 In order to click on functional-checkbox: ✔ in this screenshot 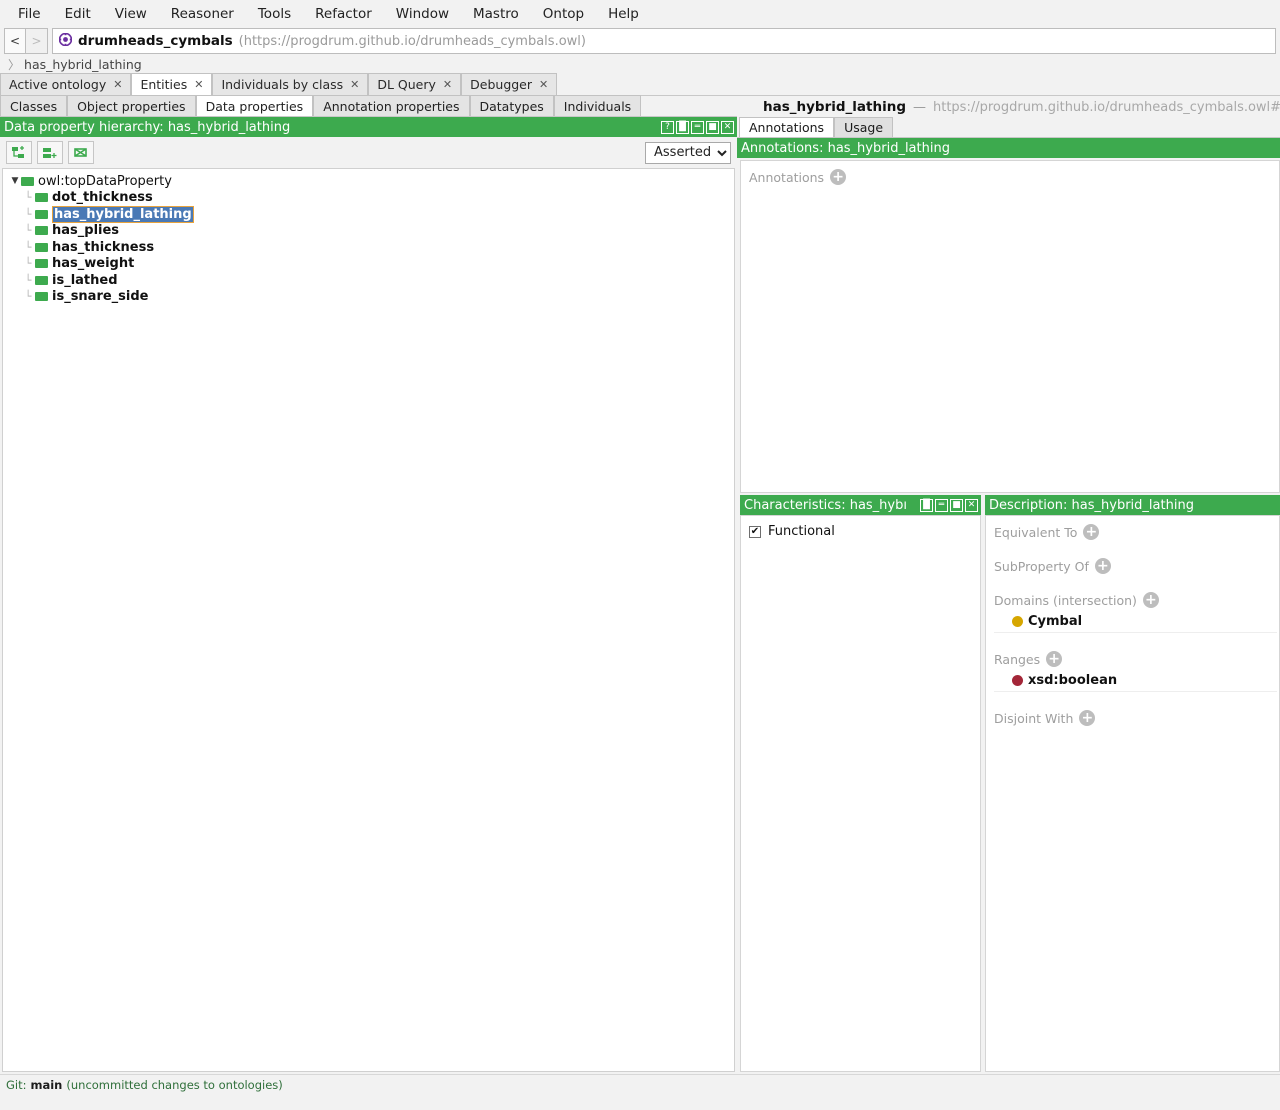, I will do `click(755, 531)`.